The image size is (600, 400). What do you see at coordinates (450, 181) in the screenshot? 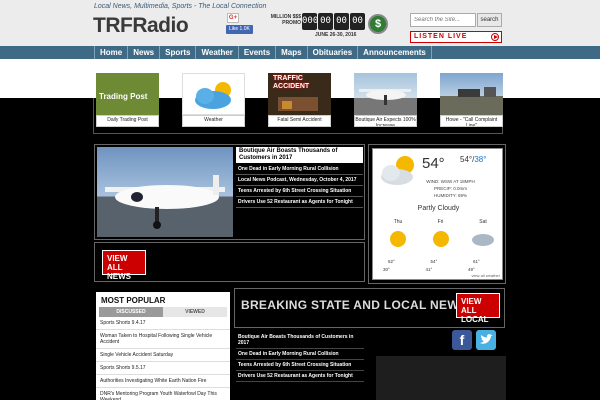
I see `wind: WIND: WSW AT 18MPH` at bounding box center [450, 181].